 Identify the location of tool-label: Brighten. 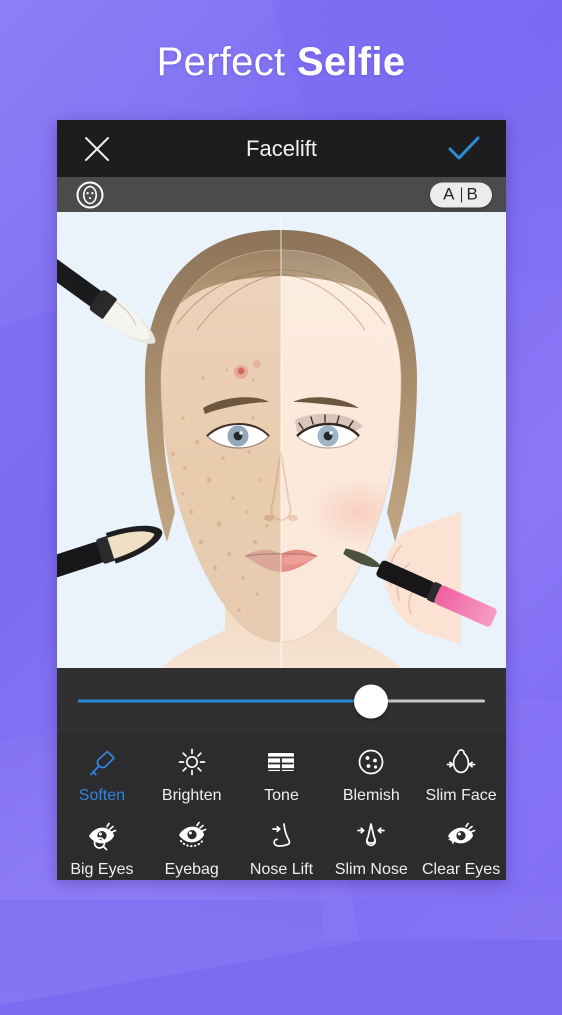
(191, 795).